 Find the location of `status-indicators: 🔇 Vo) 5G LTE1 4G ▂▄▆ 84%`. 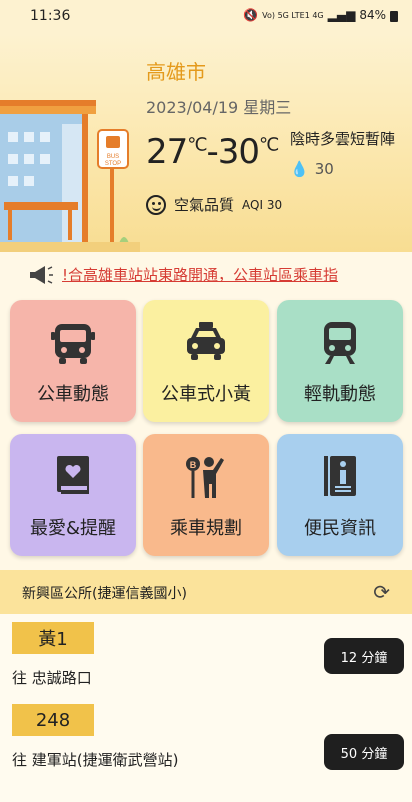

status-indicators: 🔇 Vo) 5G LTE1 4G ▂▄▆ 84% is located at coordinates (320, 15).